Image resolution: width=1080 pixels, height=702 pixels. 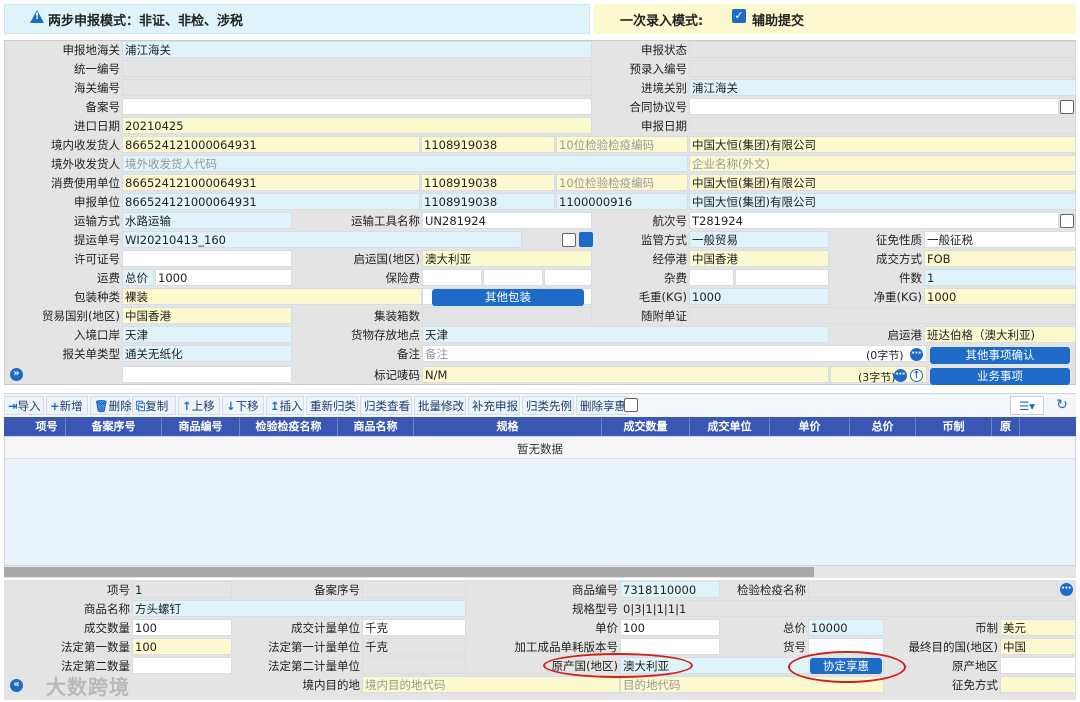 I want to click on table-header-cell: 规格, so click(x=508, y=426).